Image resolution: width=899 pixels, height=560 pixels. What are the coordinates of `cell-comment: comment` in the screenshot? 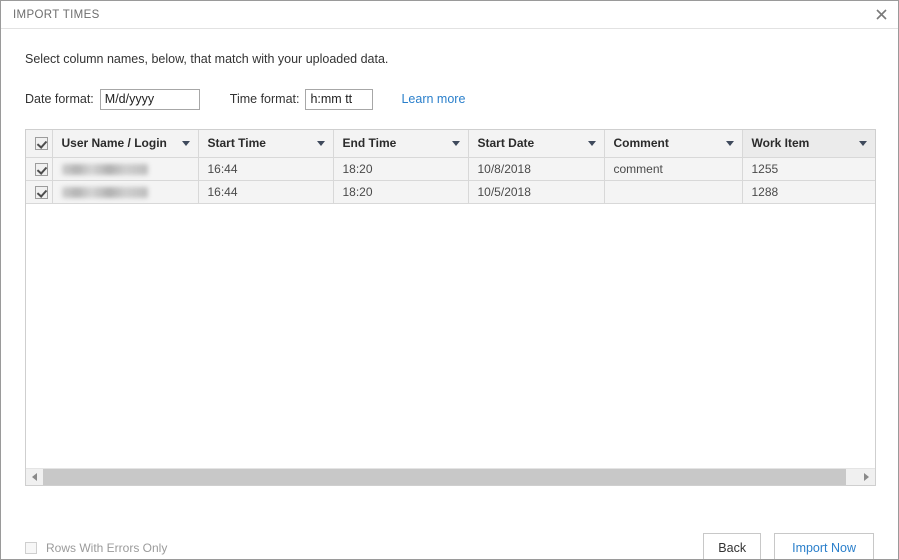 It's located at (673, 169).